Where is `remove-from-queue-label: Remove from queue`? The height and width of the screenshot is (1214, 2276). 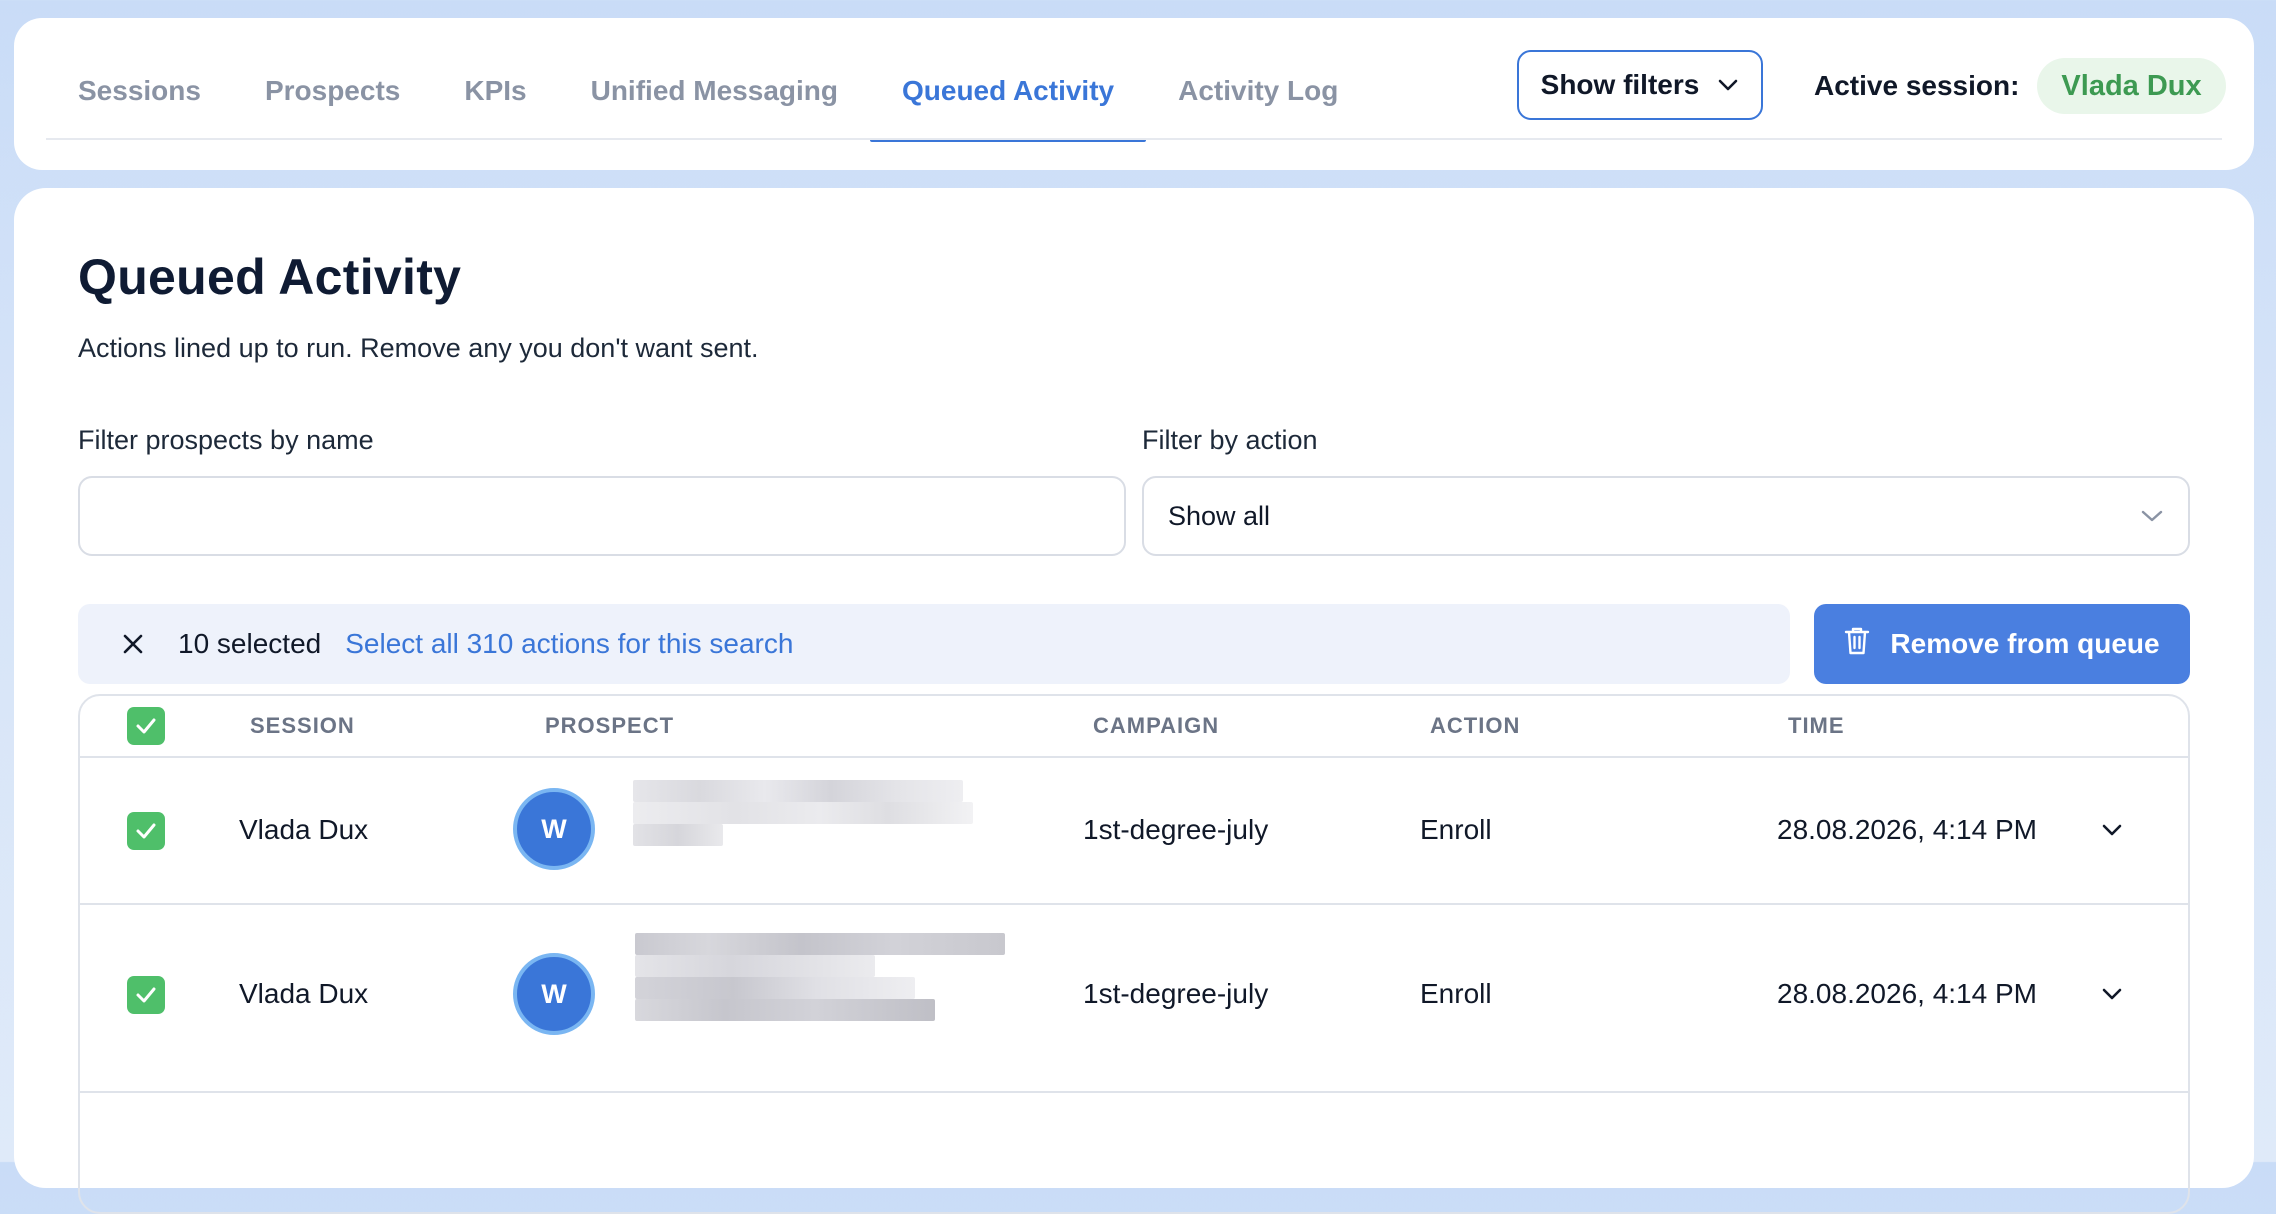
remove-from-queue-label: Remove from queue is located at coordinates (2025, 643).